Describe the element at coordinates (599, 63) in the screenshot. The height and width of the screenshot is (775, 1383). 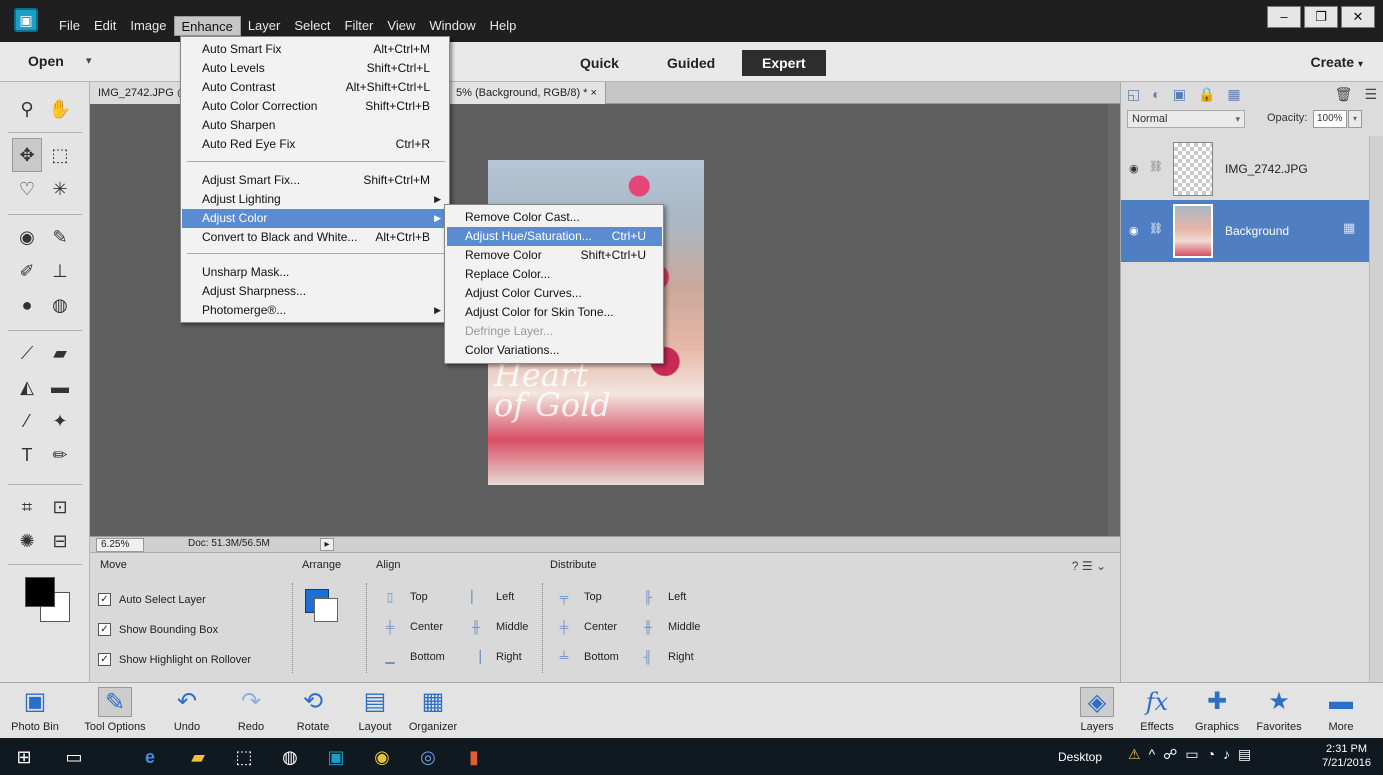
I see `mode-quick-button: Quick` at that location.